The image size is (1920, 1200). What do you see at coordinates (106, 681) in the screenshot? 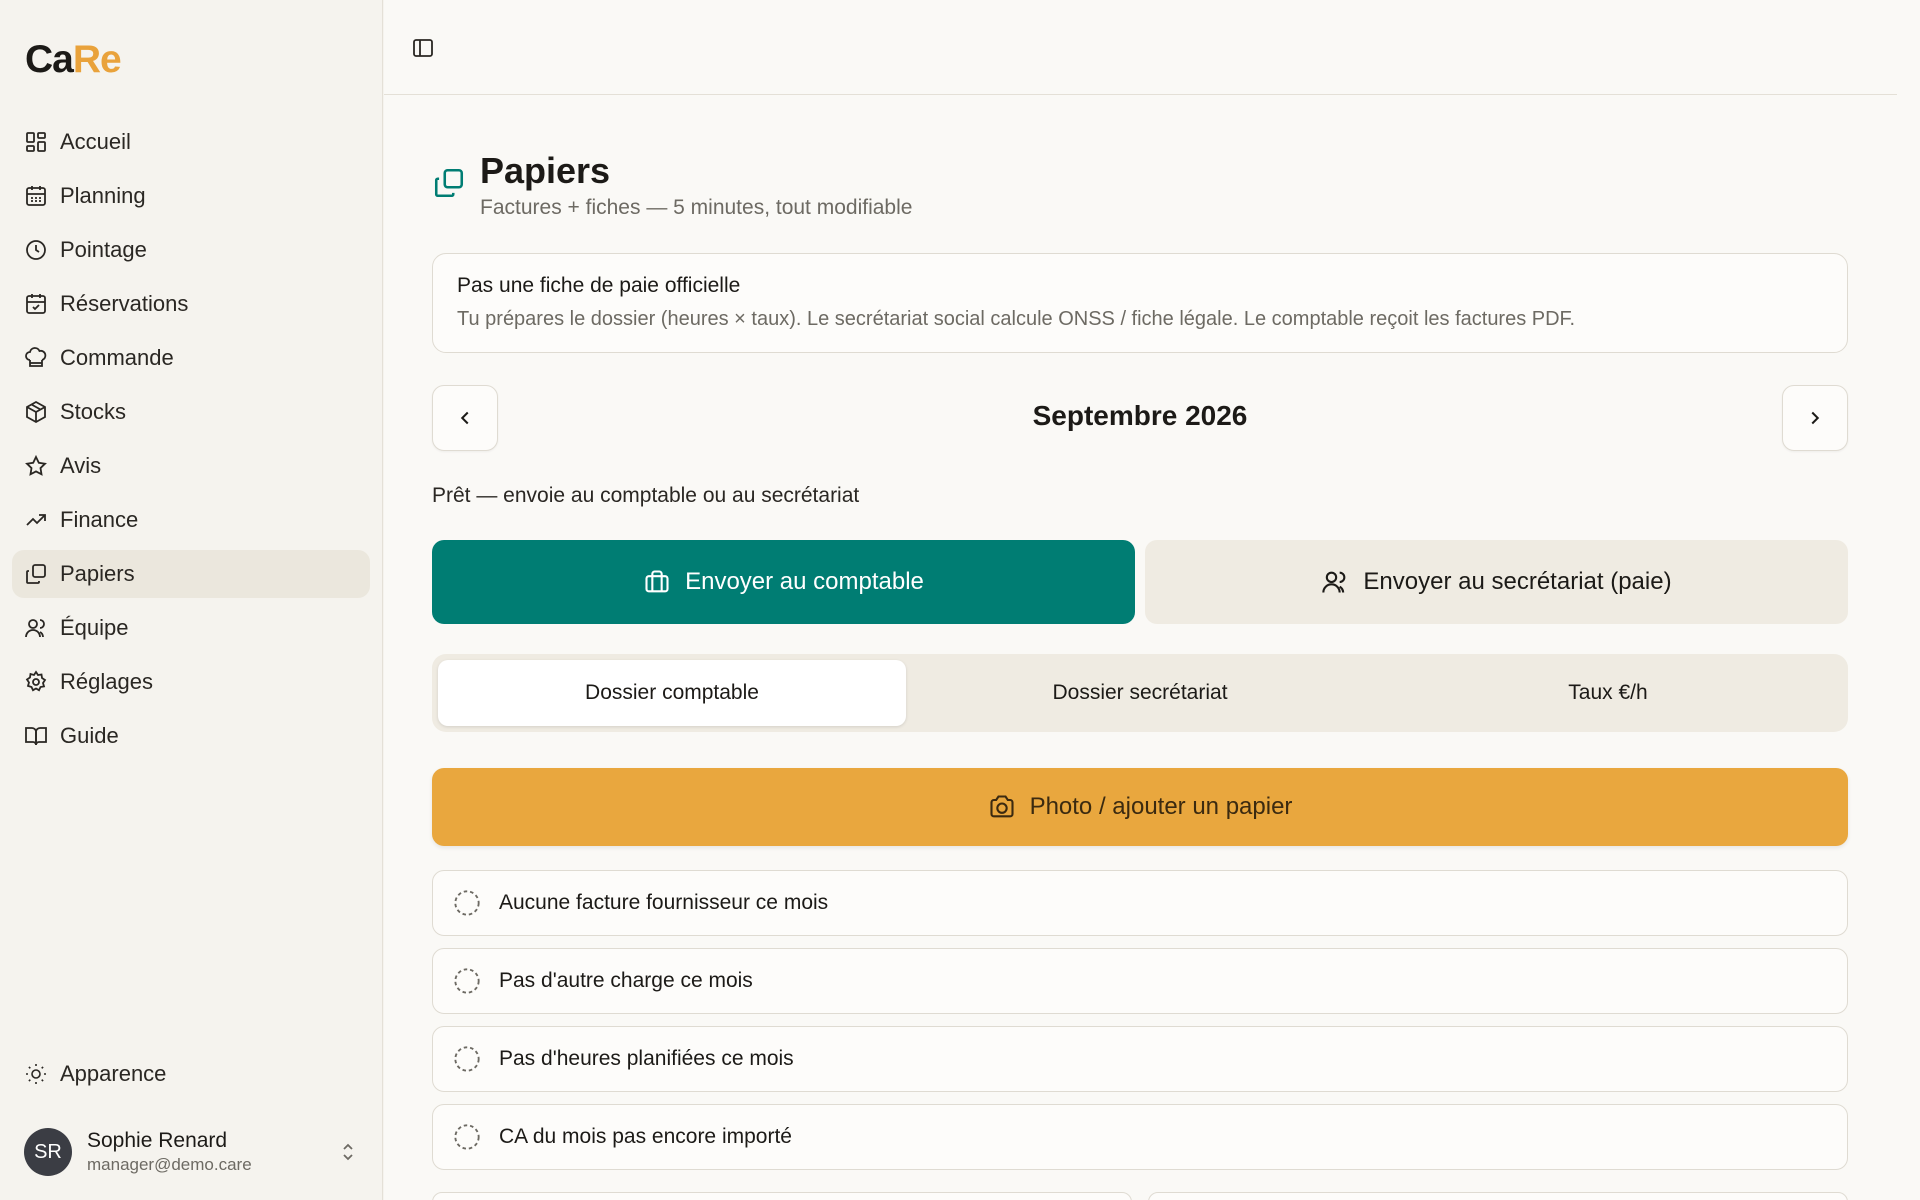
I see `sidebar-item-label: Réglages` at bounding box center [106, 681].